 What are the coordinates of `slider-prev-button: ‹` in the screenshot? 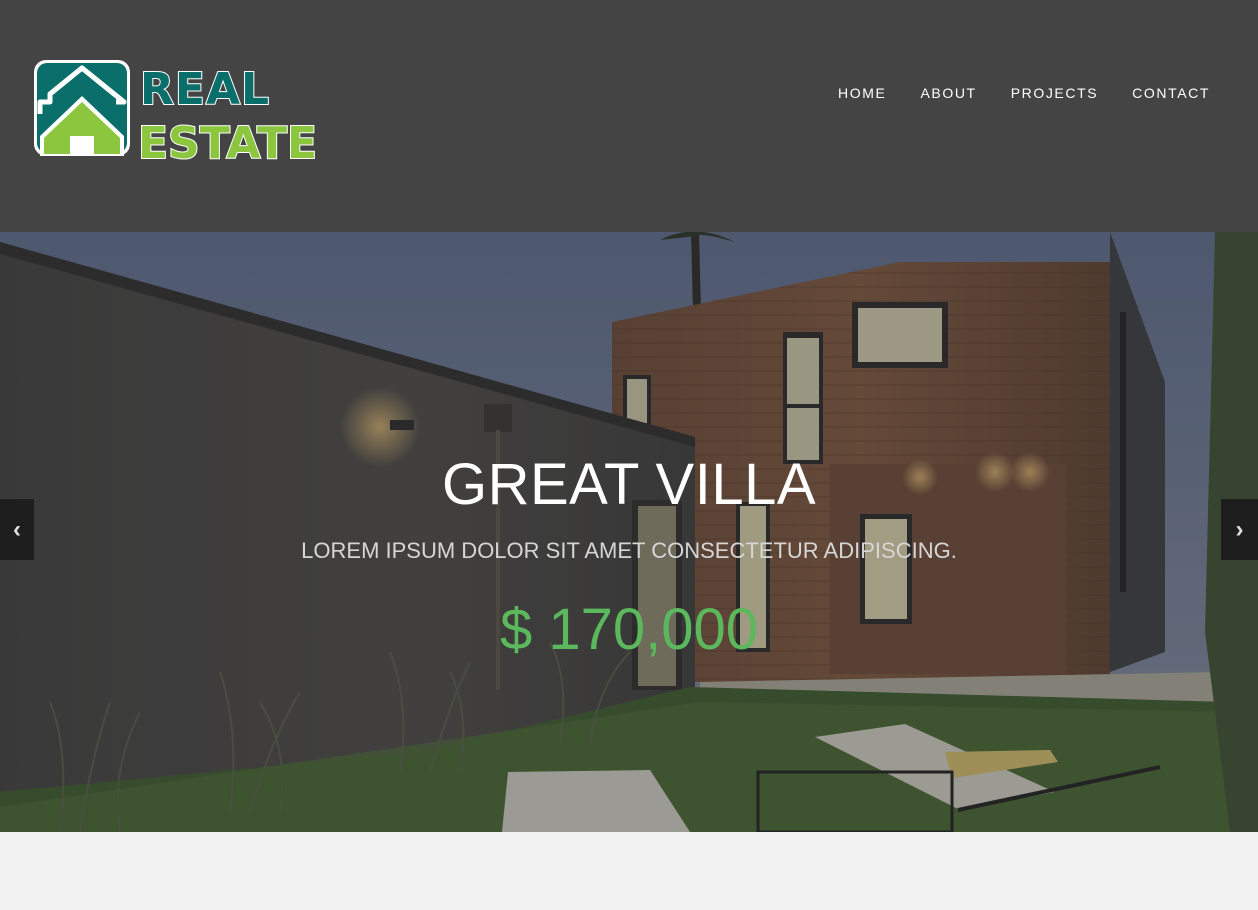 It's located at (17, 529).